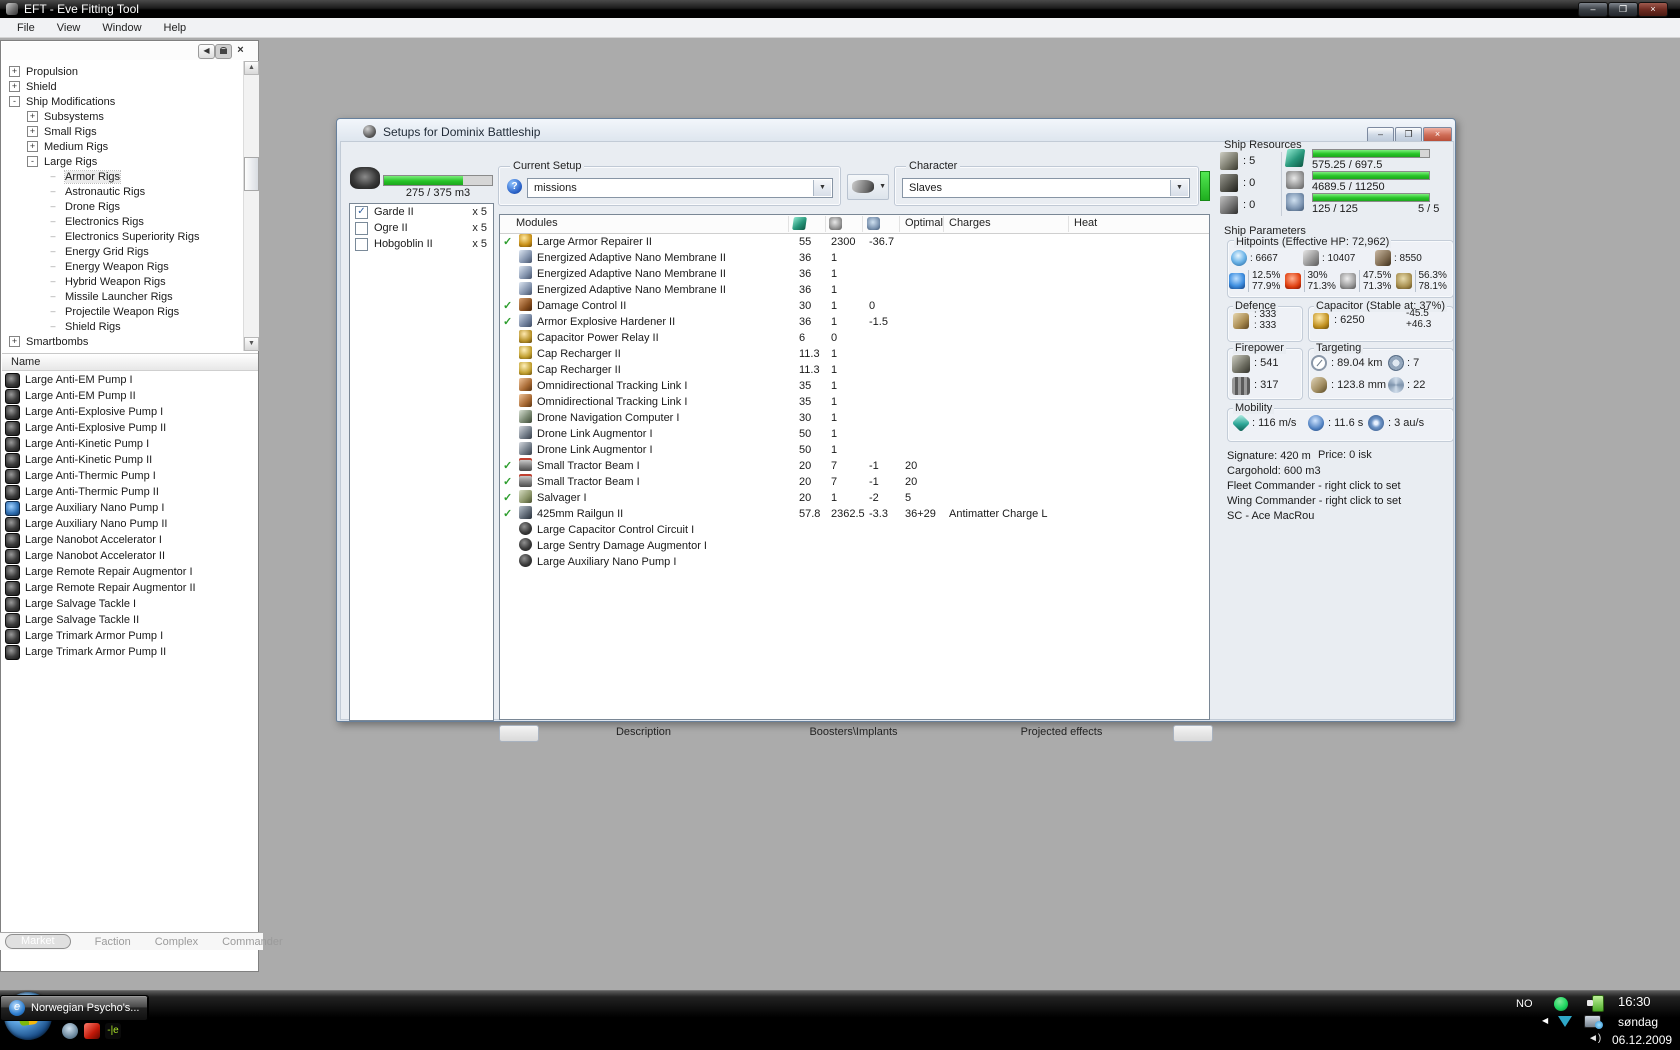 The image size is (1680, 1050). What do you see at coordinates (122, 236) in the screenshot?
I see `tree-item: Electronics Superiority Rigs` at bounding box center [122, 236].